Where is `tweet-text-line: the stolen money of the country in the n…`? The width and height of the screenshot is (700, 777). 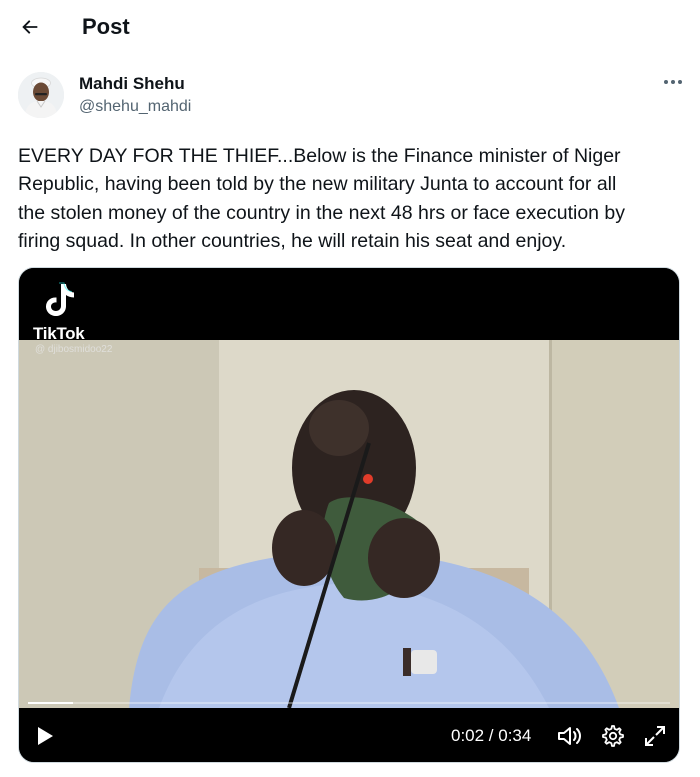 tweet-text-line: the stolen money of the country in the n… is located at coordinates (322, 212).